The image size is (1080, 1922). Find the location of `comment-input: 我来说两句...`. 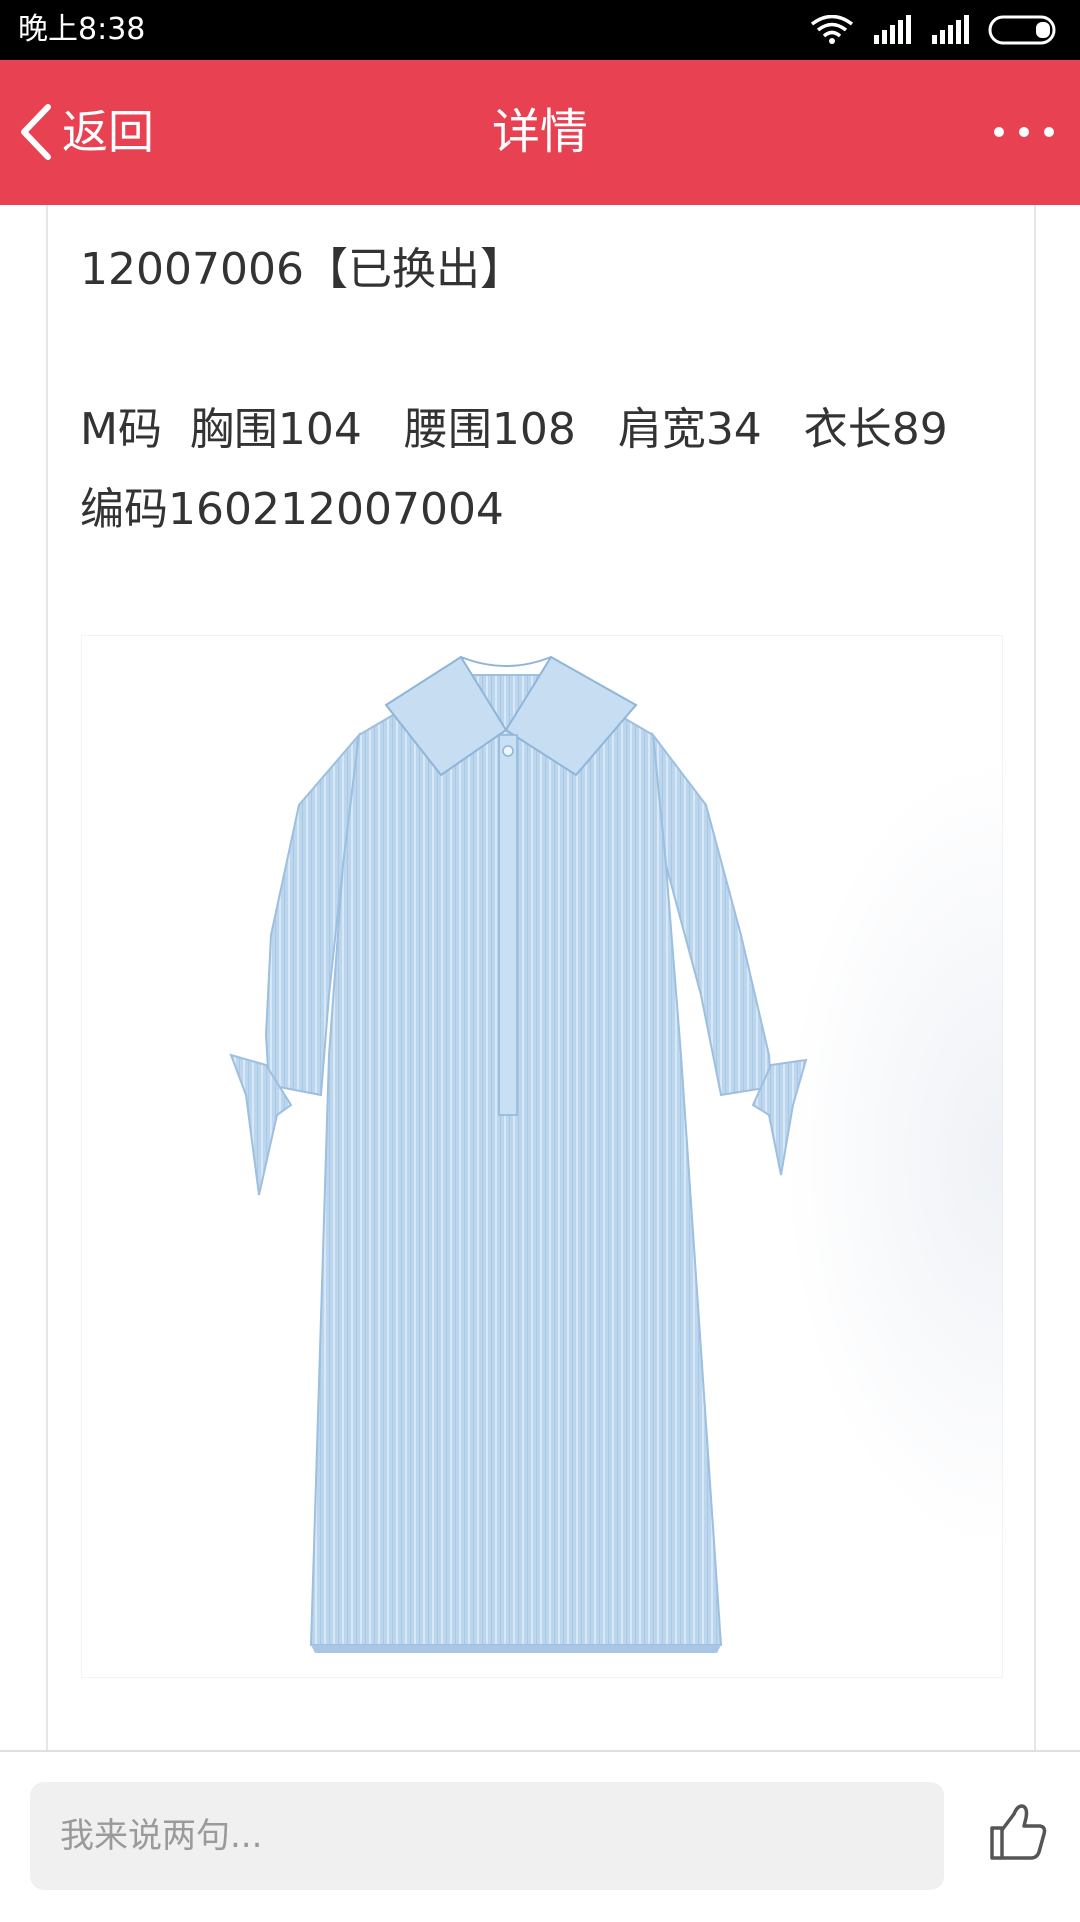

comment-input: 我来说两句... is located at coordinates (487, 1836).